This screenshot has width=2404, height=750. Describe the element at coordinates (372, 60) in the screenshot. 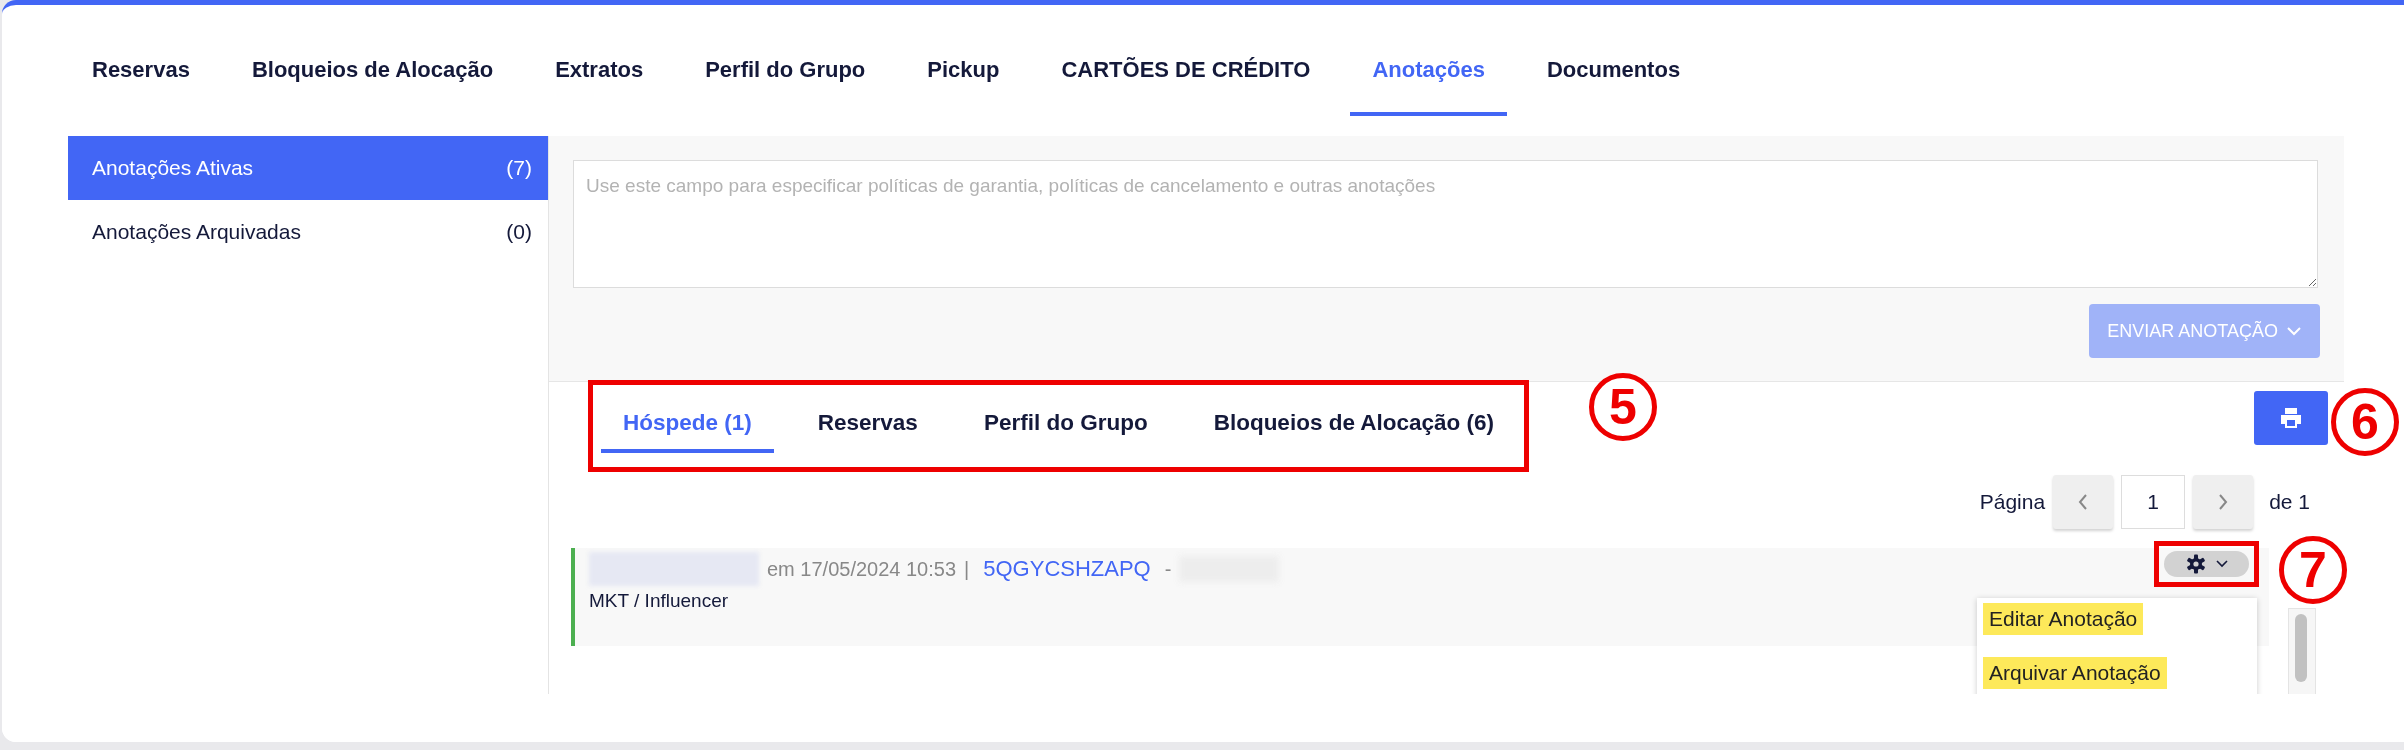

I see `tab: Bloqueios de Alocação` at that location.